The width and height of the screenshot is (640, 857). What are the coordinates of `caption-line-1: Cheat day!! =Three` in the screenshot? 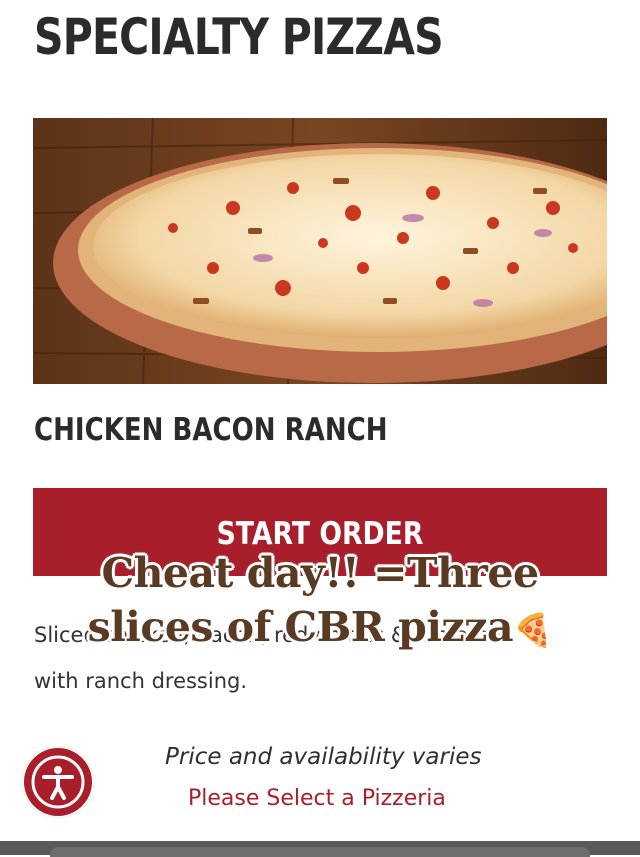 It's located at (320, 573).